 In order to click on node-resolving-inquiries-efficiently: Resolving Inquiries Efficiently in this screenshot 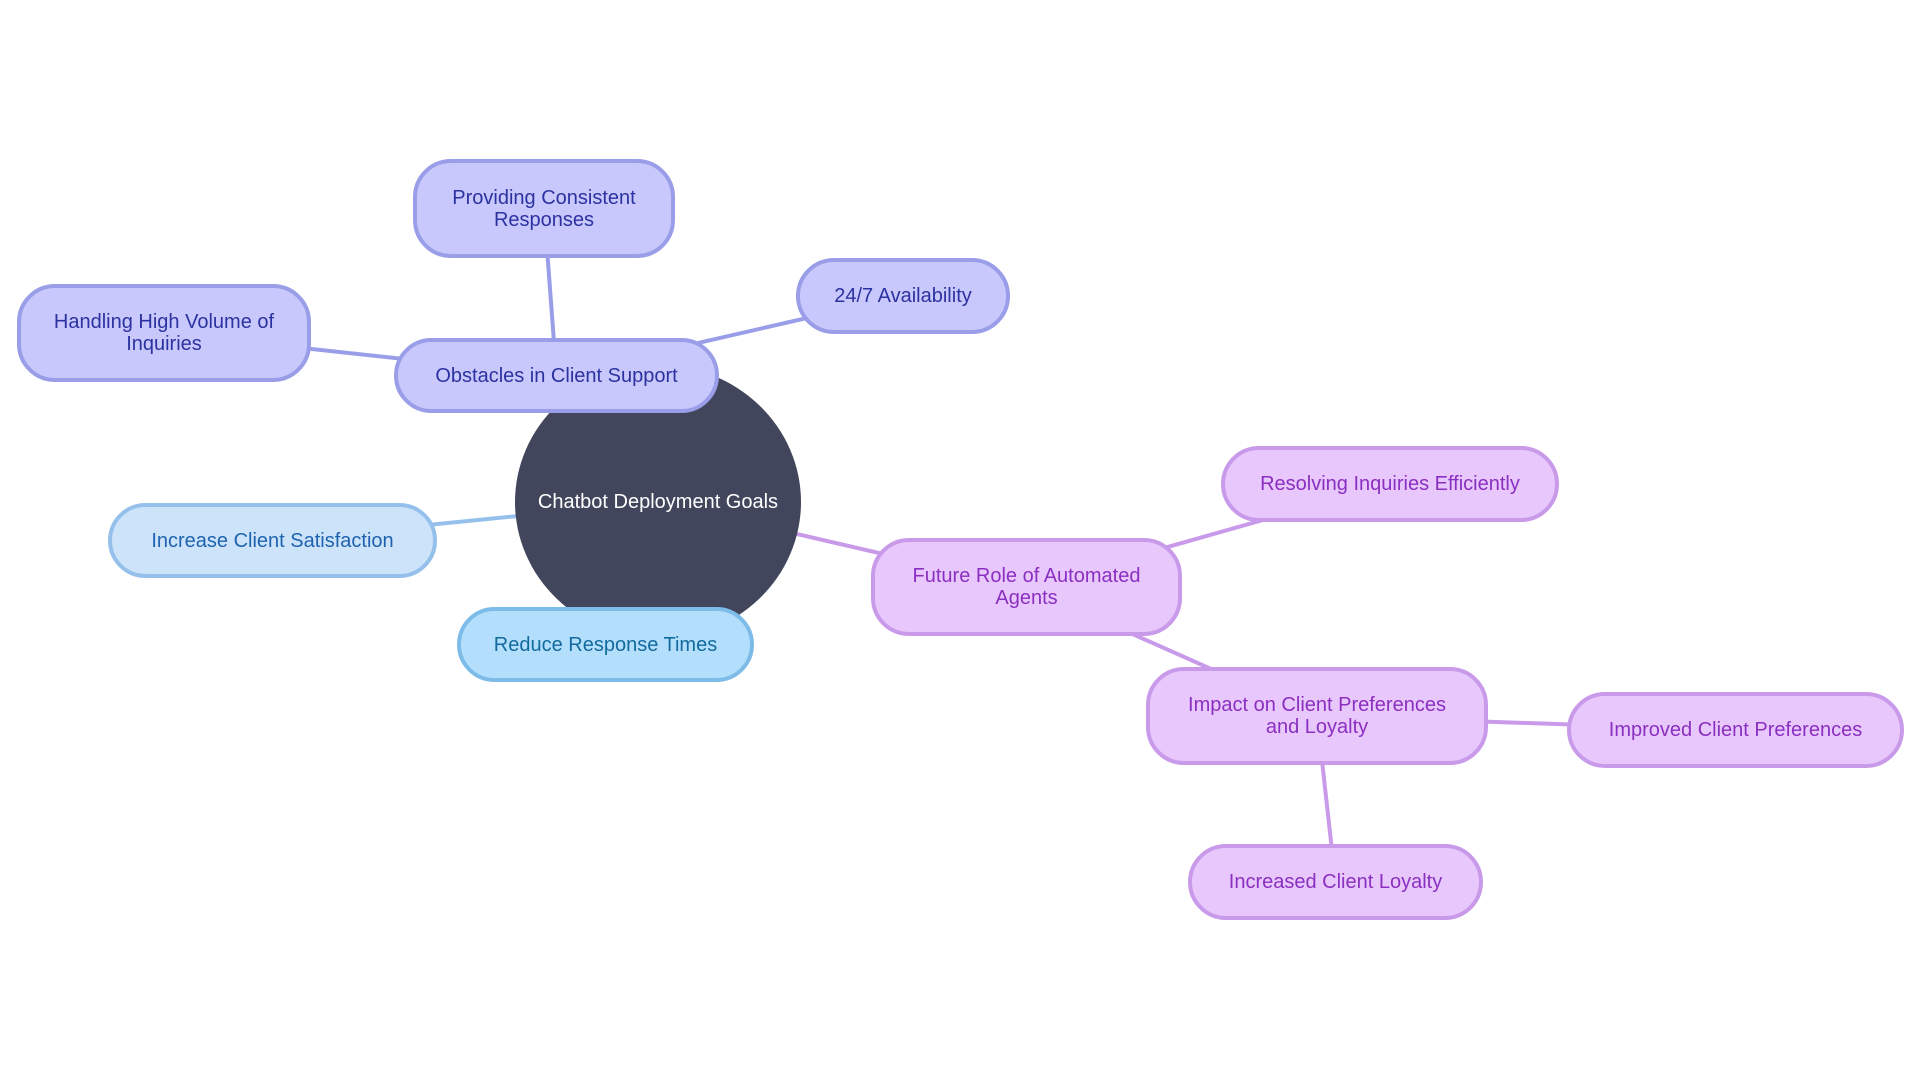, I will do `click(1390, 484)`.